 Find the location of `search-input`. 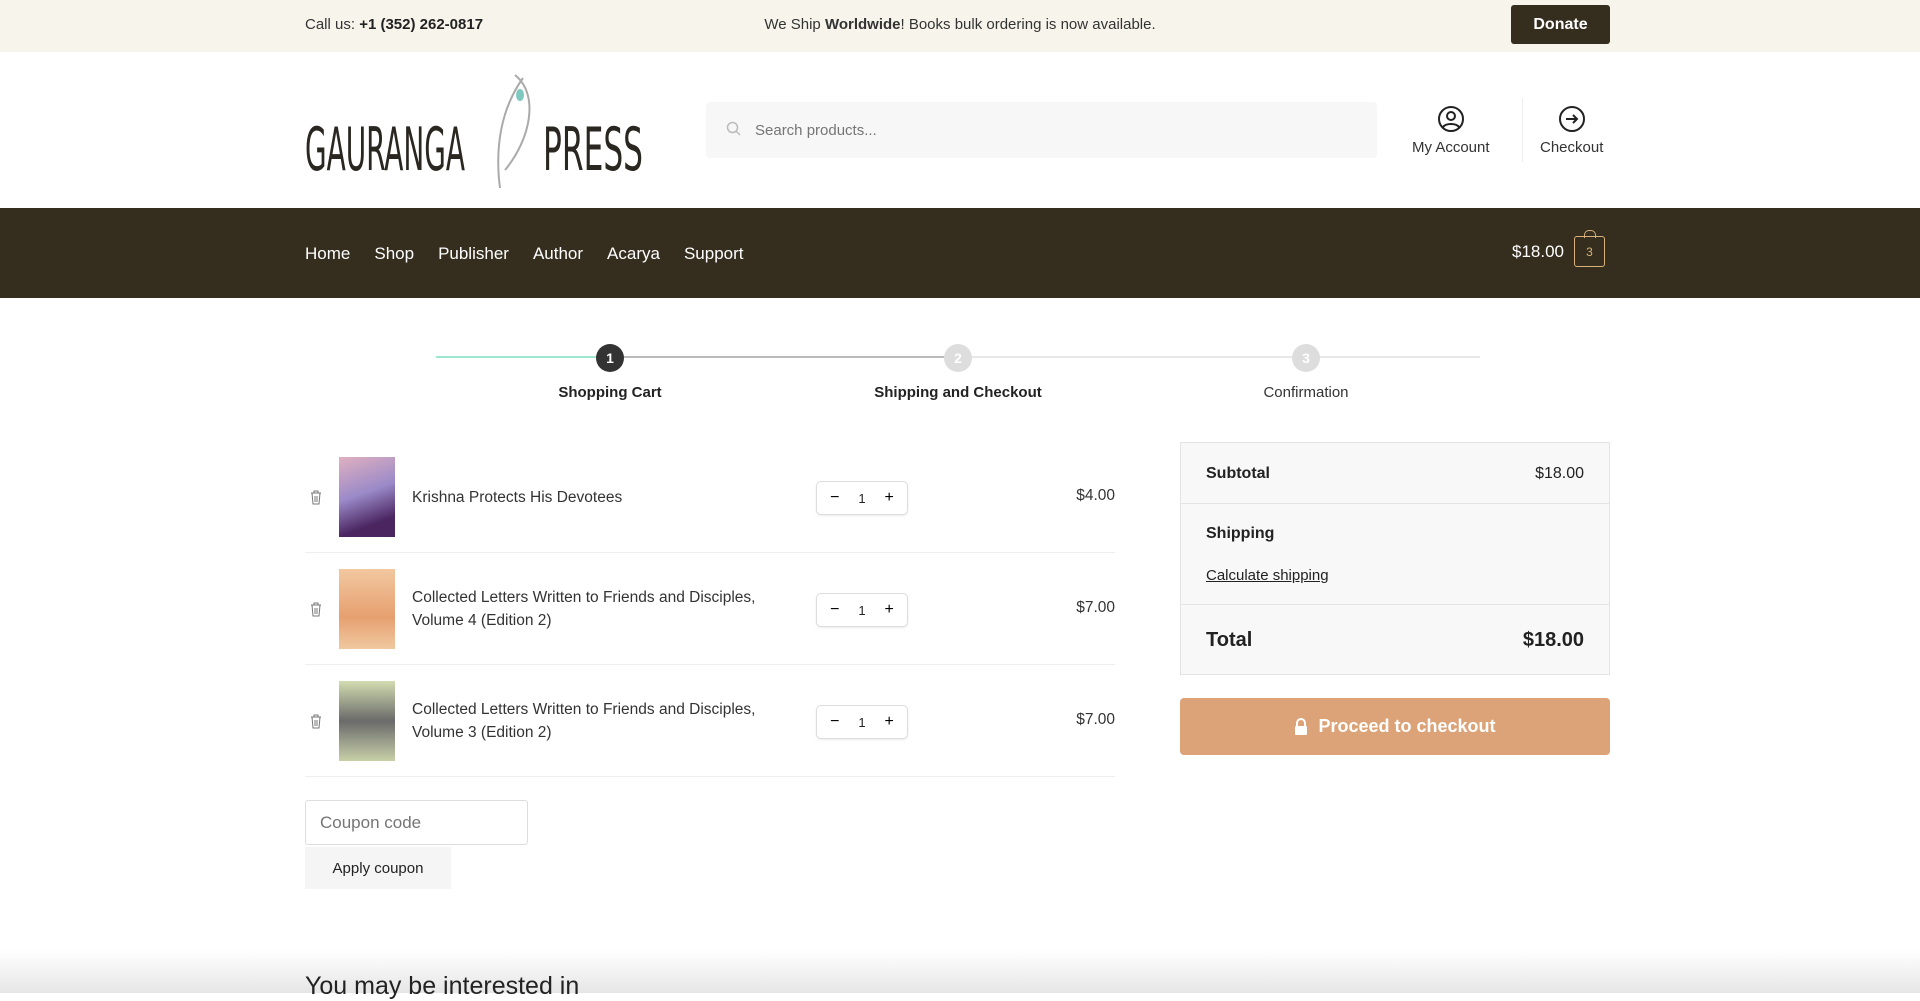

search-input is located at coordinates (1055, 130).